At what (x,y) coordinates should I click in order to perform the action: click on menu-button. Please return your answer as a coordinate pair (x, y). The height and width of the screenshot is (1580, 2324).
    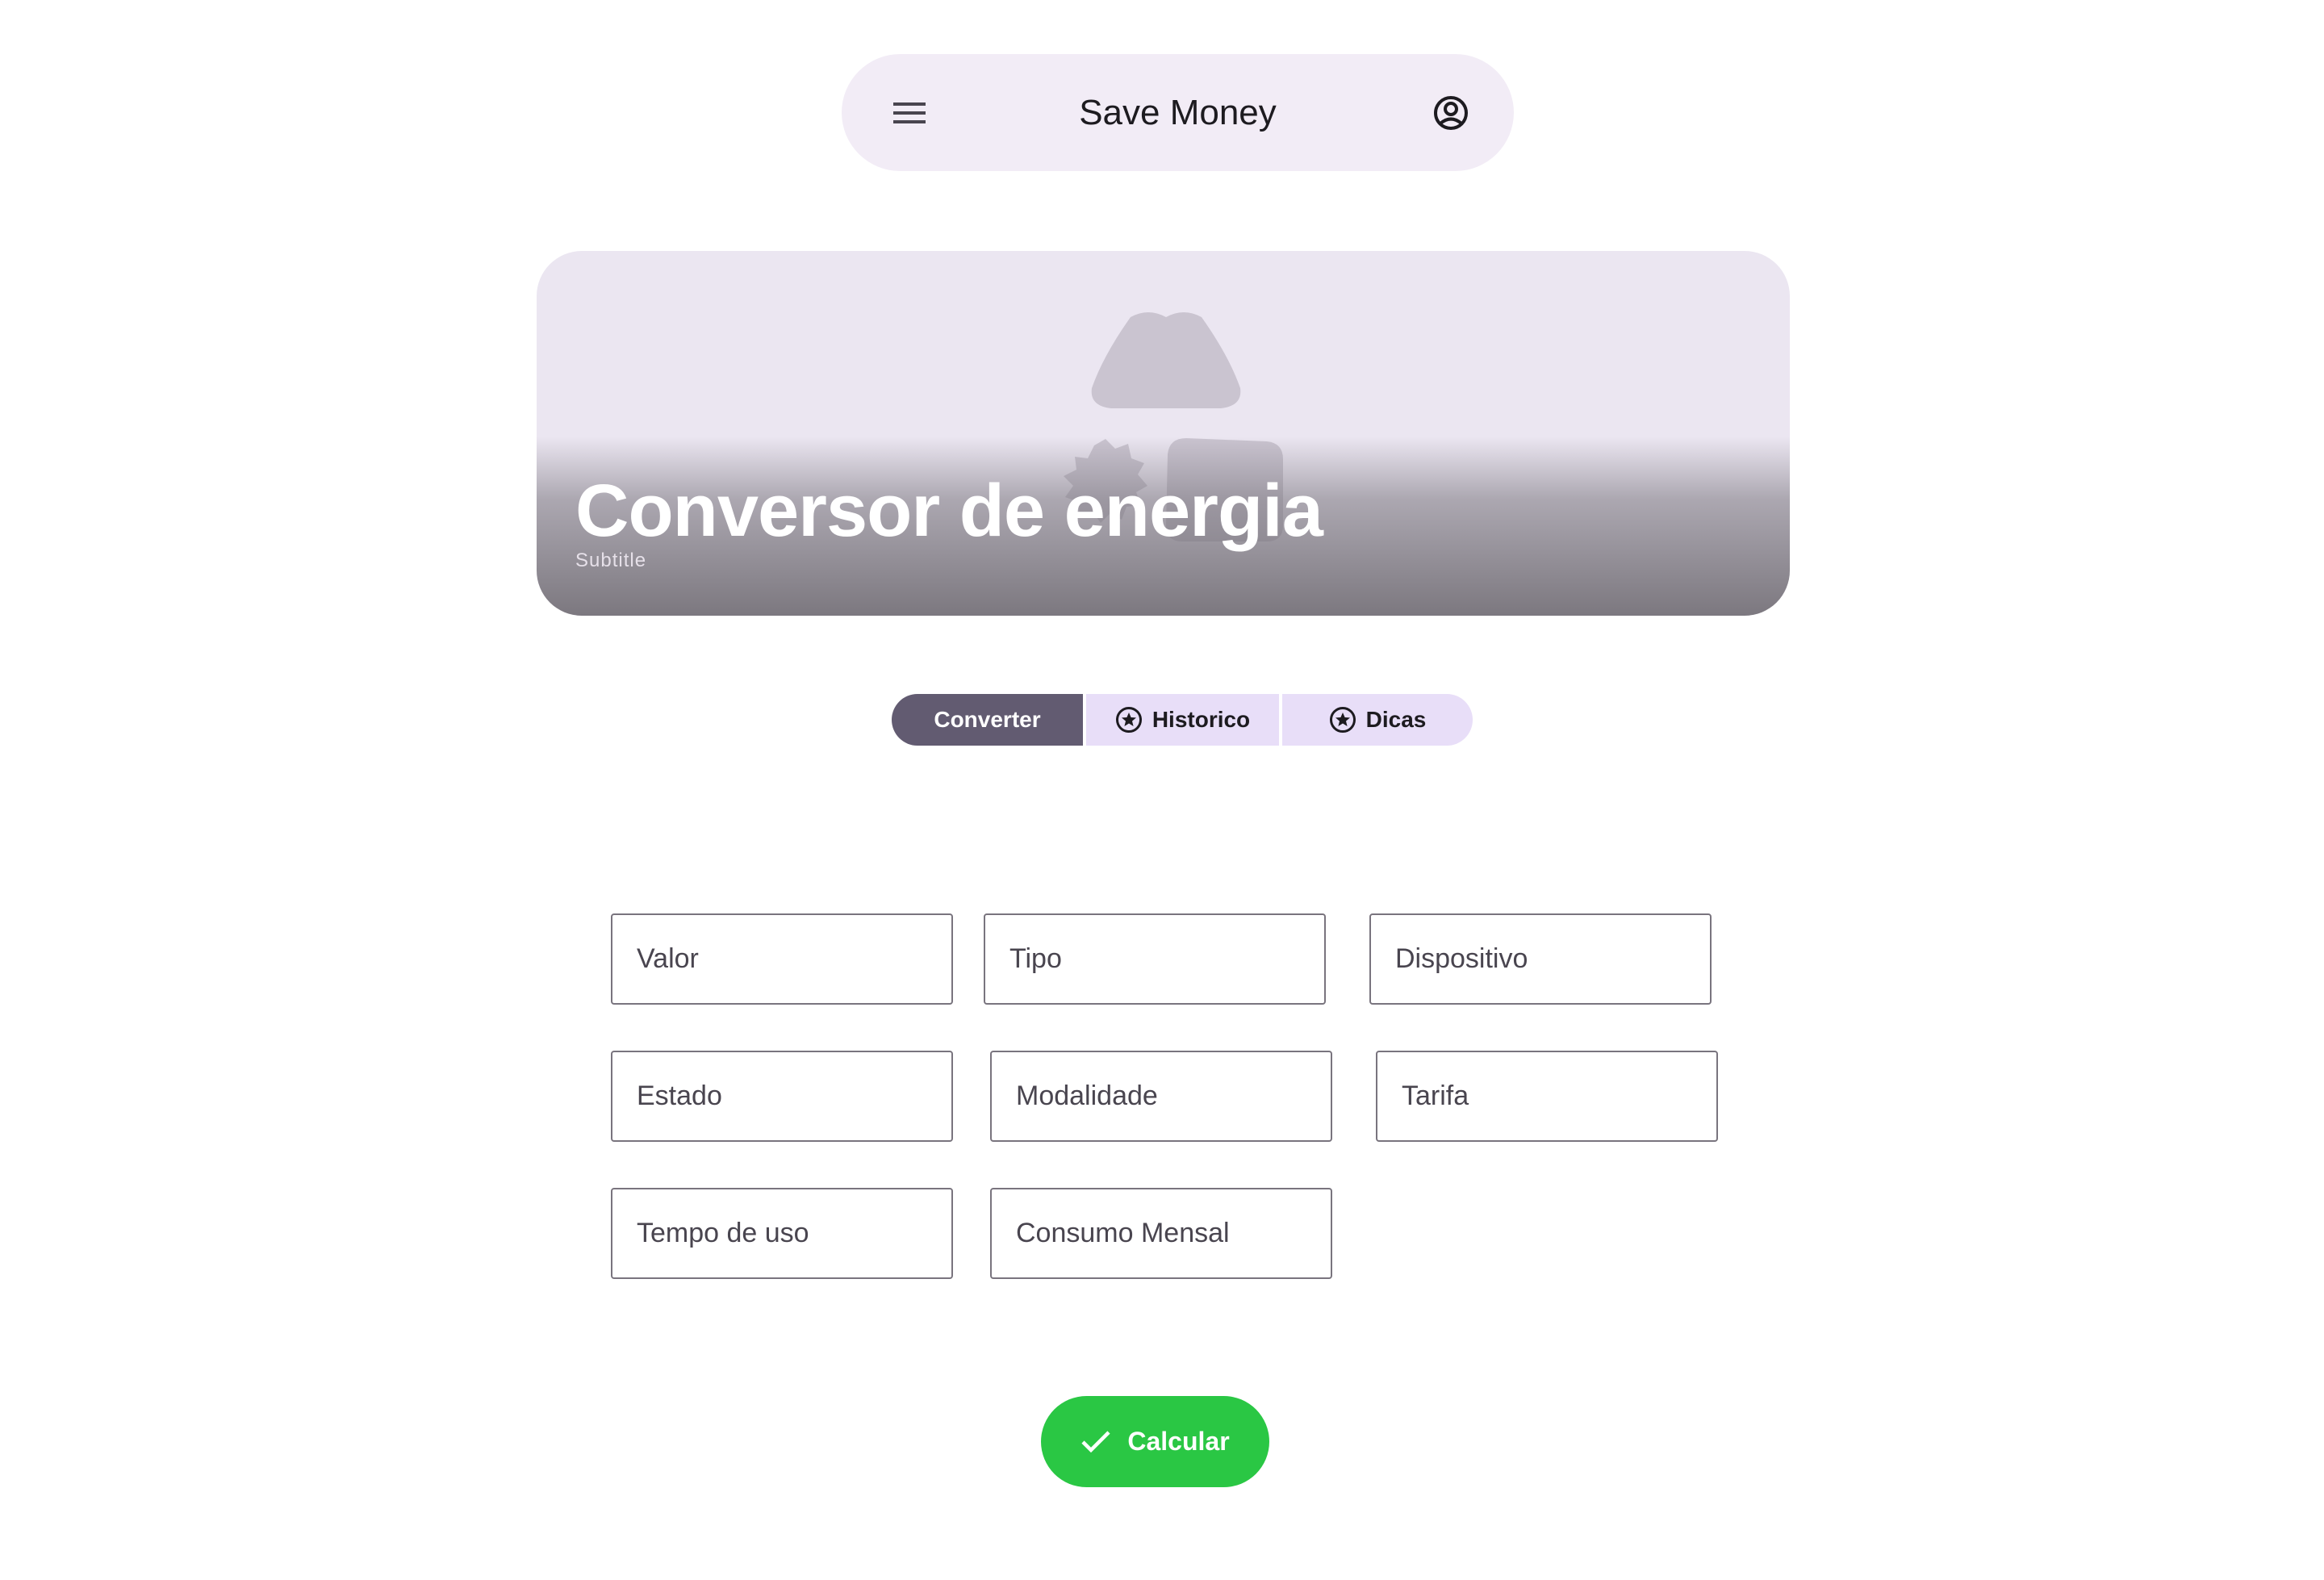
    Looking at the image, I should click on (909, 113).